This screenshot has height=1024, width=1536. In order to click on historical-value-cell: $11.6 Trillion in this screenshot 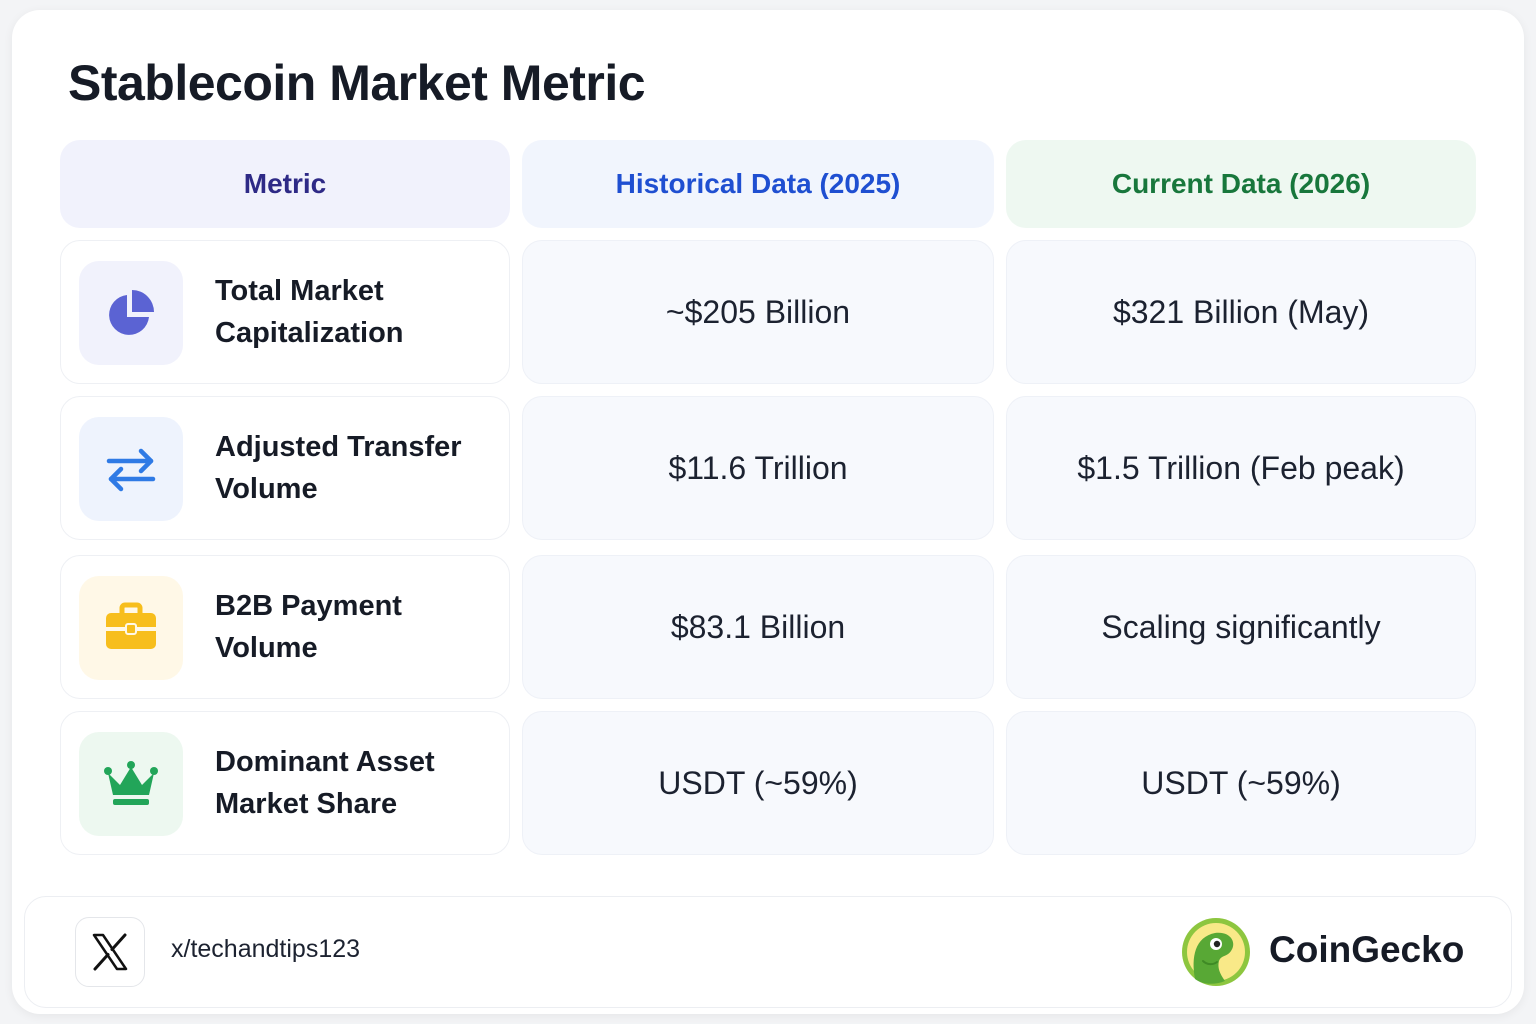, I will do `click(758, 468)`.